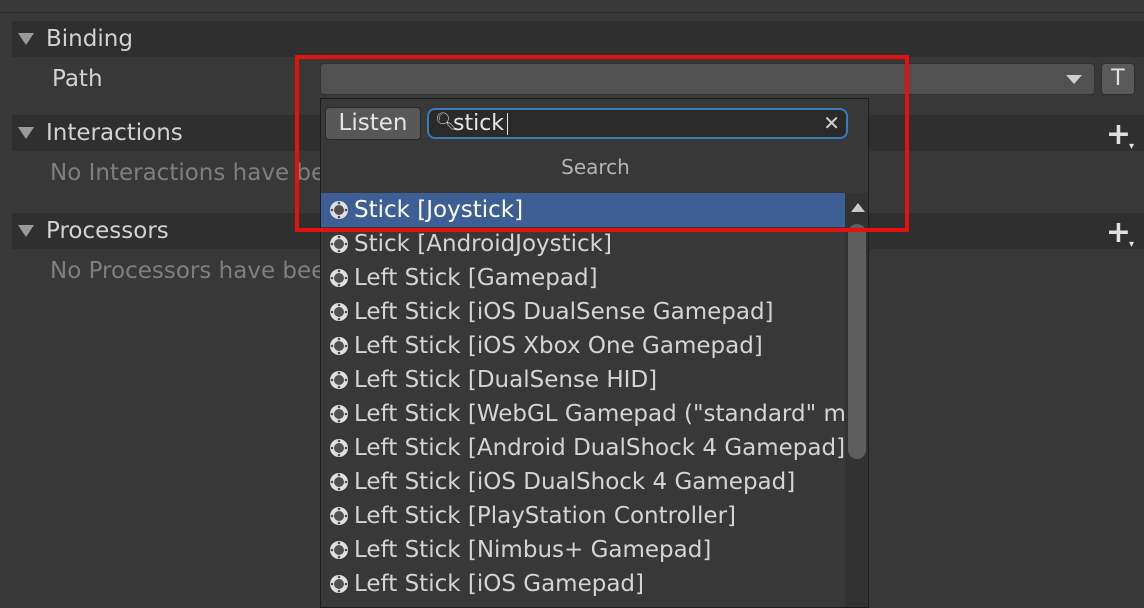 The image size is (1144, 608). I want to click on add-interaction-plus-icon: +▾, so click(1120, 134).